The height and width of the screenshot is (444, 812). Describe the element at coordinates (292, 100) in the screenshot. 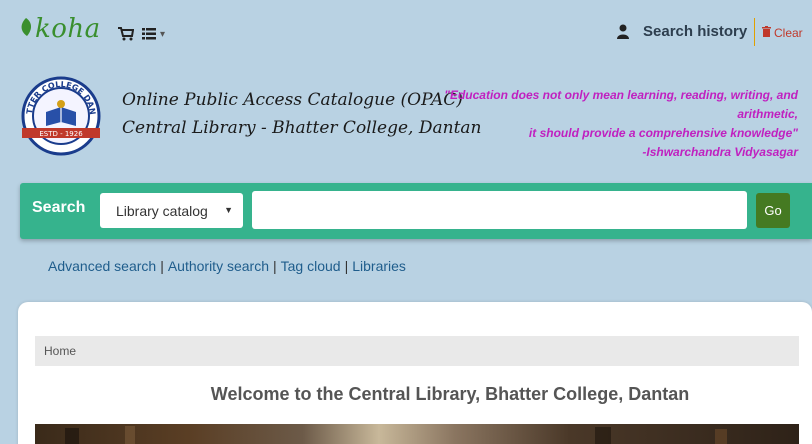

I see `library-title-line1: Online Public Access Catalogue (OPAC)` at that location.